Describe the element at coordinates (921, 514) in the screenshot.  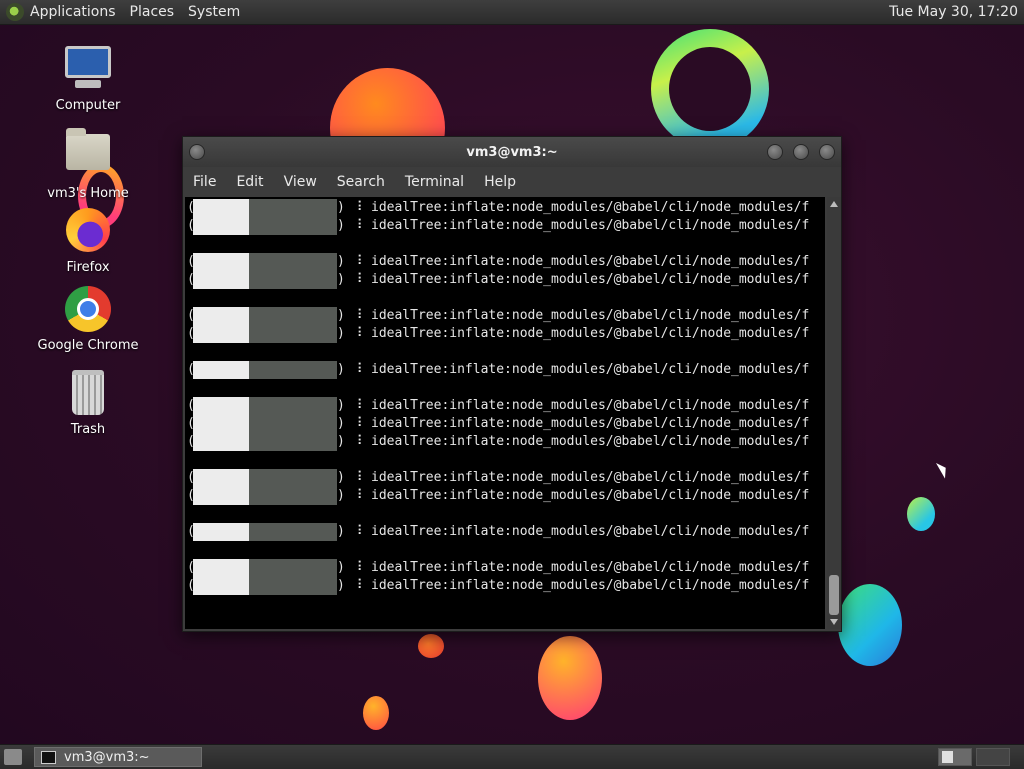
I see `wallpaper-small-blue-egg` at that location.